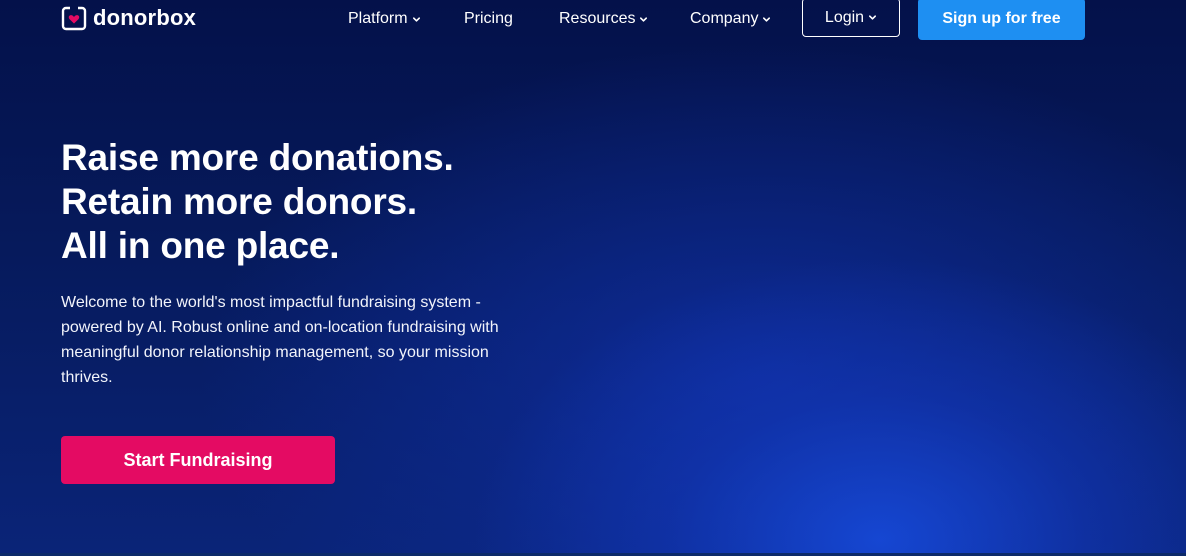  Describe the element at coordinates (378, 18) in the screenshot. I see `nav-item-label: Platform` at that location.